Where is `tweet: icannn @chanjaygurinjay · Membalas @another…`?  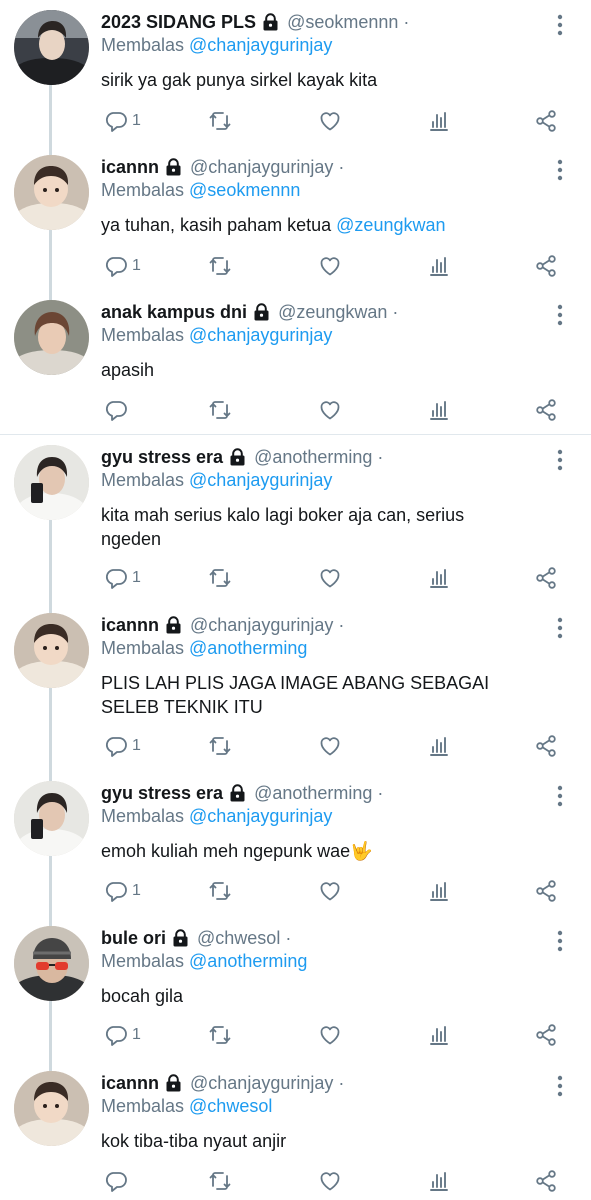
tweet: icannn @chanjaygurinjay · Membalas @another… is located at coordinates (295, 687).